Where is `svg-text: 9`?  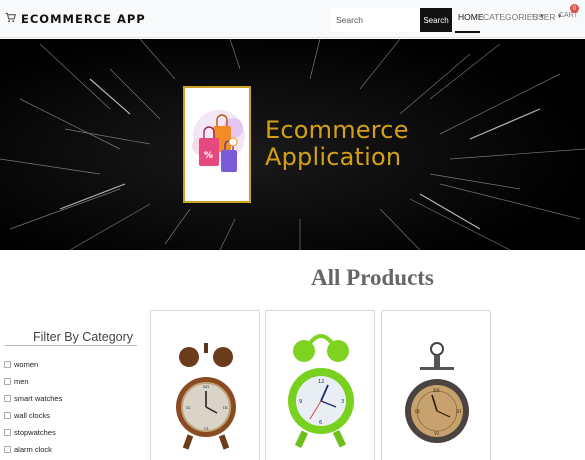 svg-text: 9 is located at coordinates (300, 402).